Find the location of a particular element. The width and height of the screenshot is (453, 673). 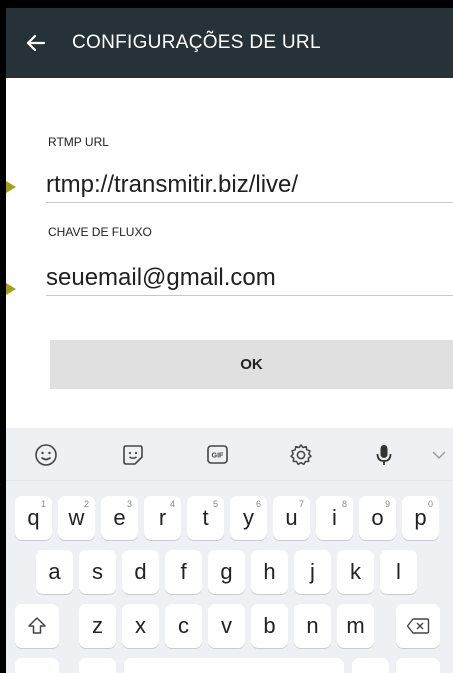

key-label: v is located at coordinates (226, 625).